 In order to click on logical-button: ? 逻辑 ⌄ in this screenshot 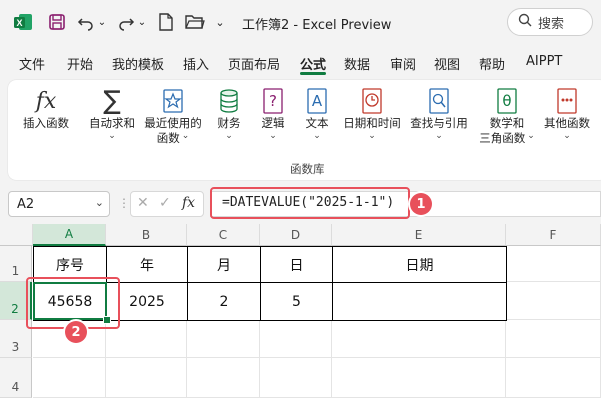, I will do `click(273, 113)`.